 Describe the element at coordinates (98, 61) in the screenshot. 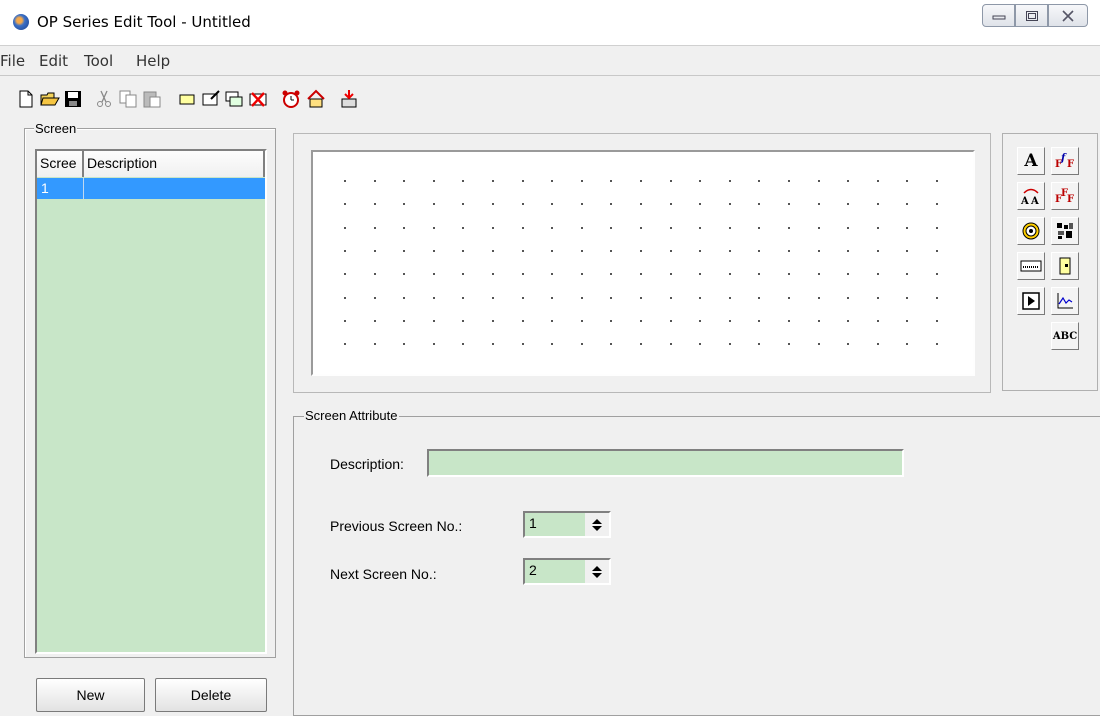

I see `menu-tool: Tool` at that location.